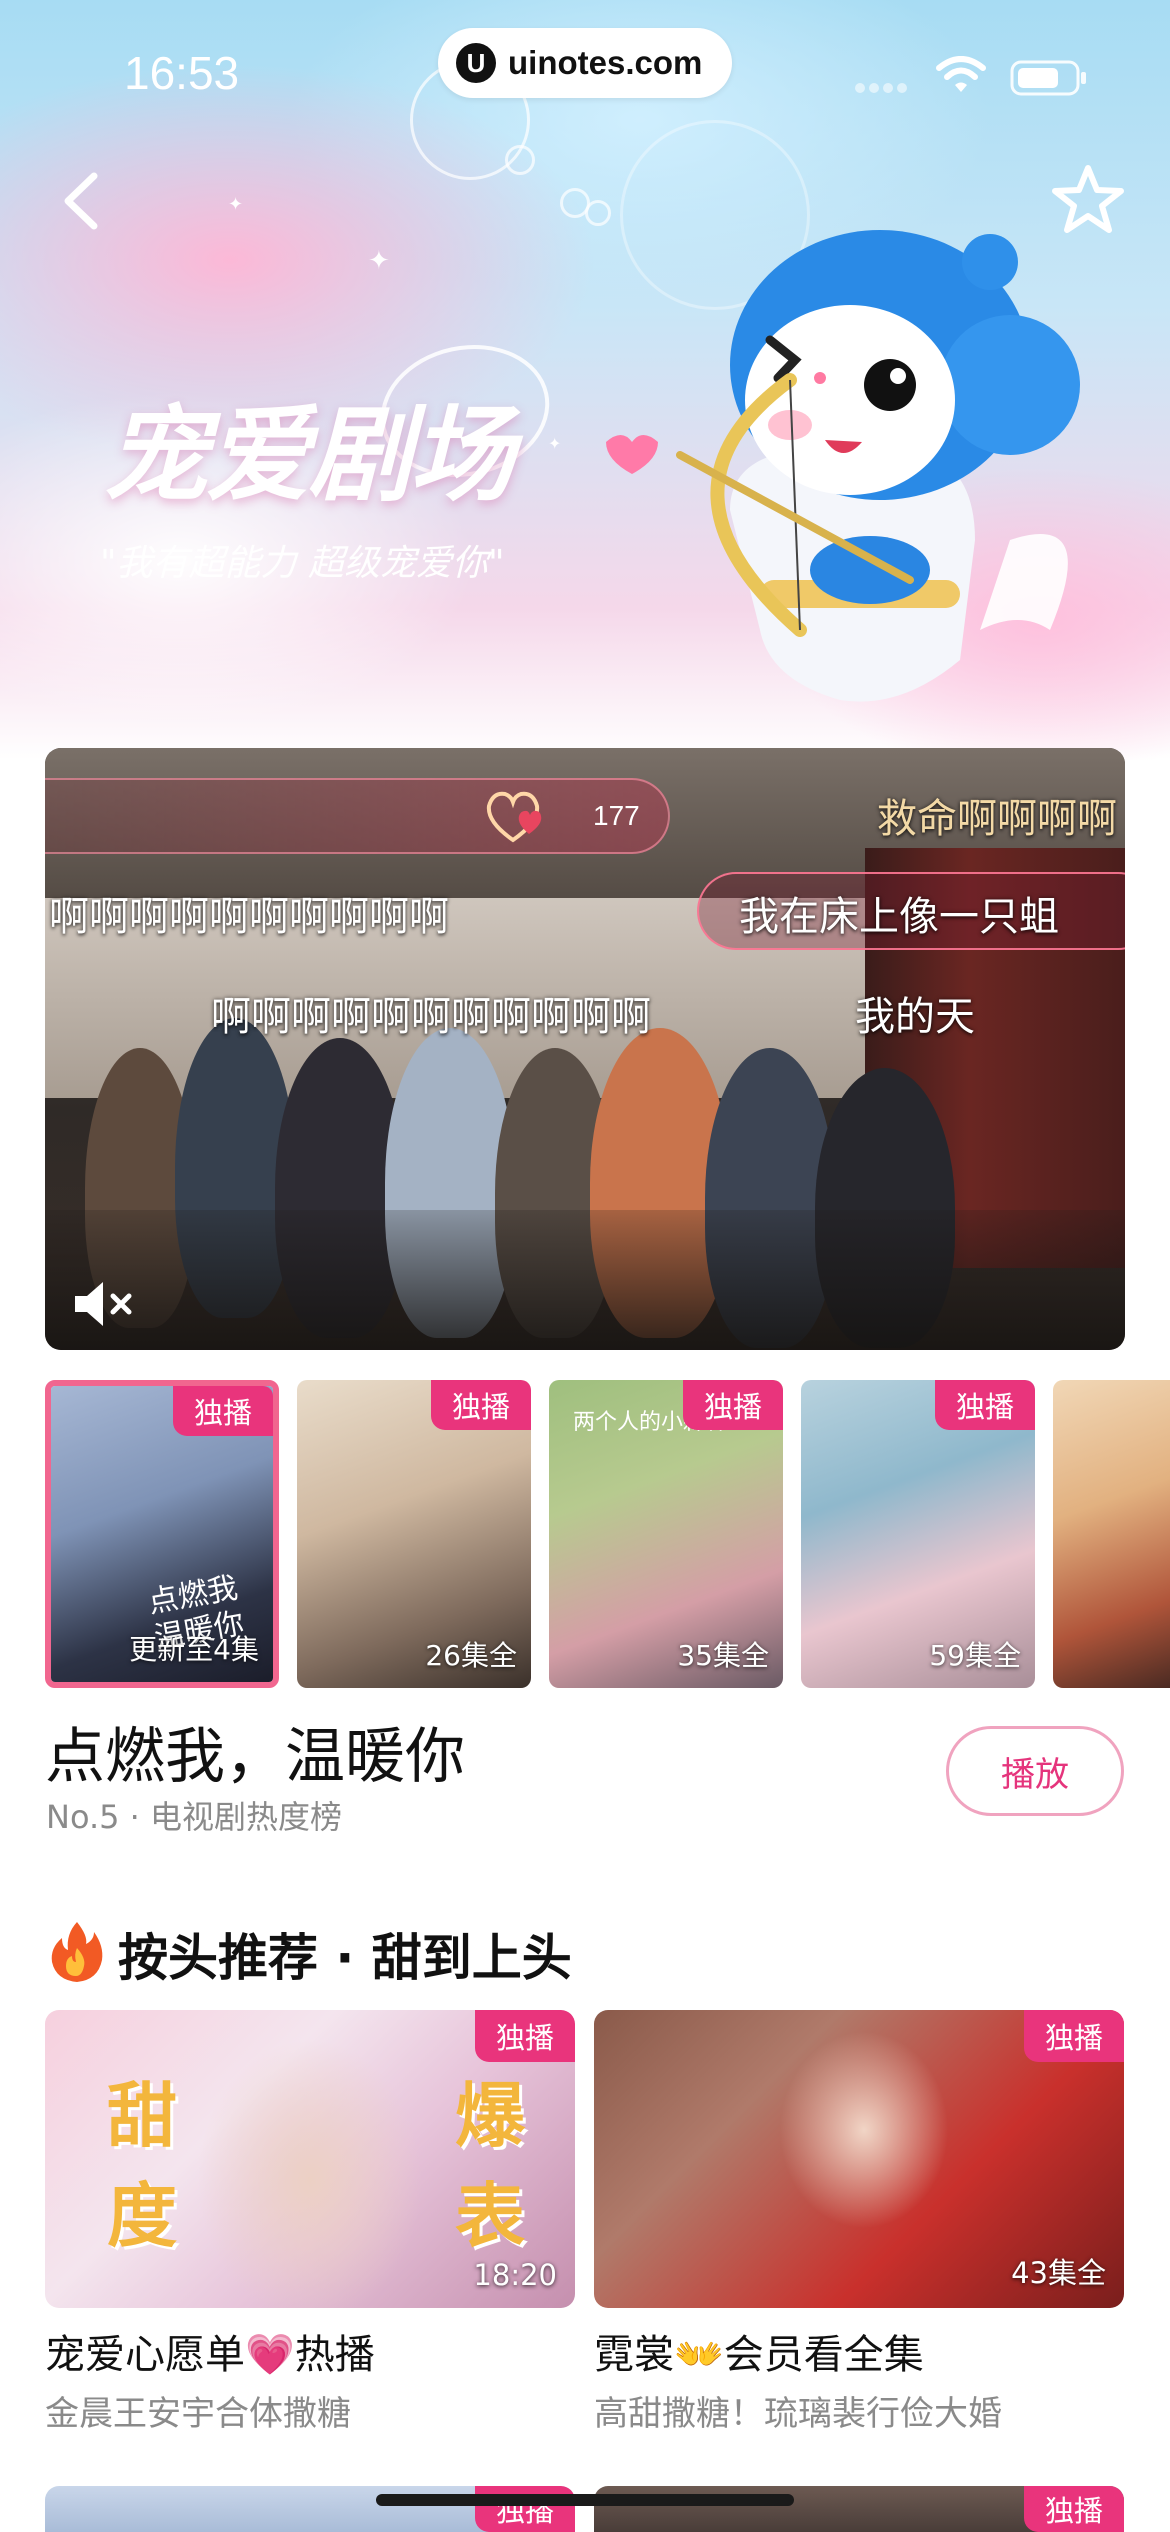  What do you see at coordinates (515, 2275) in the screenshot?
I see `video-duration: 18:20` at bounding box center [515, 2275].